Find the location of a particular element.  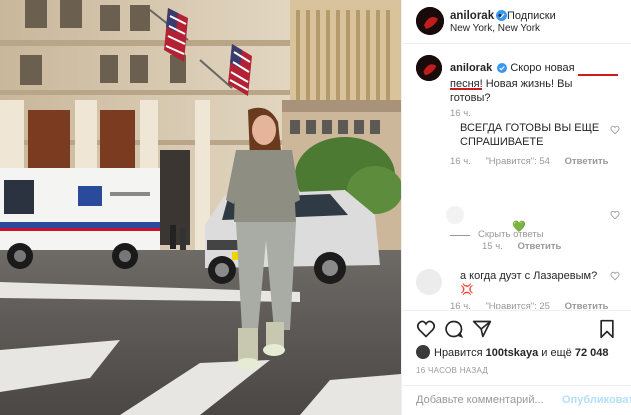

comment-meta: 16 ч. "Нравится": 25 Ответить is located at coordinates (535, 305).